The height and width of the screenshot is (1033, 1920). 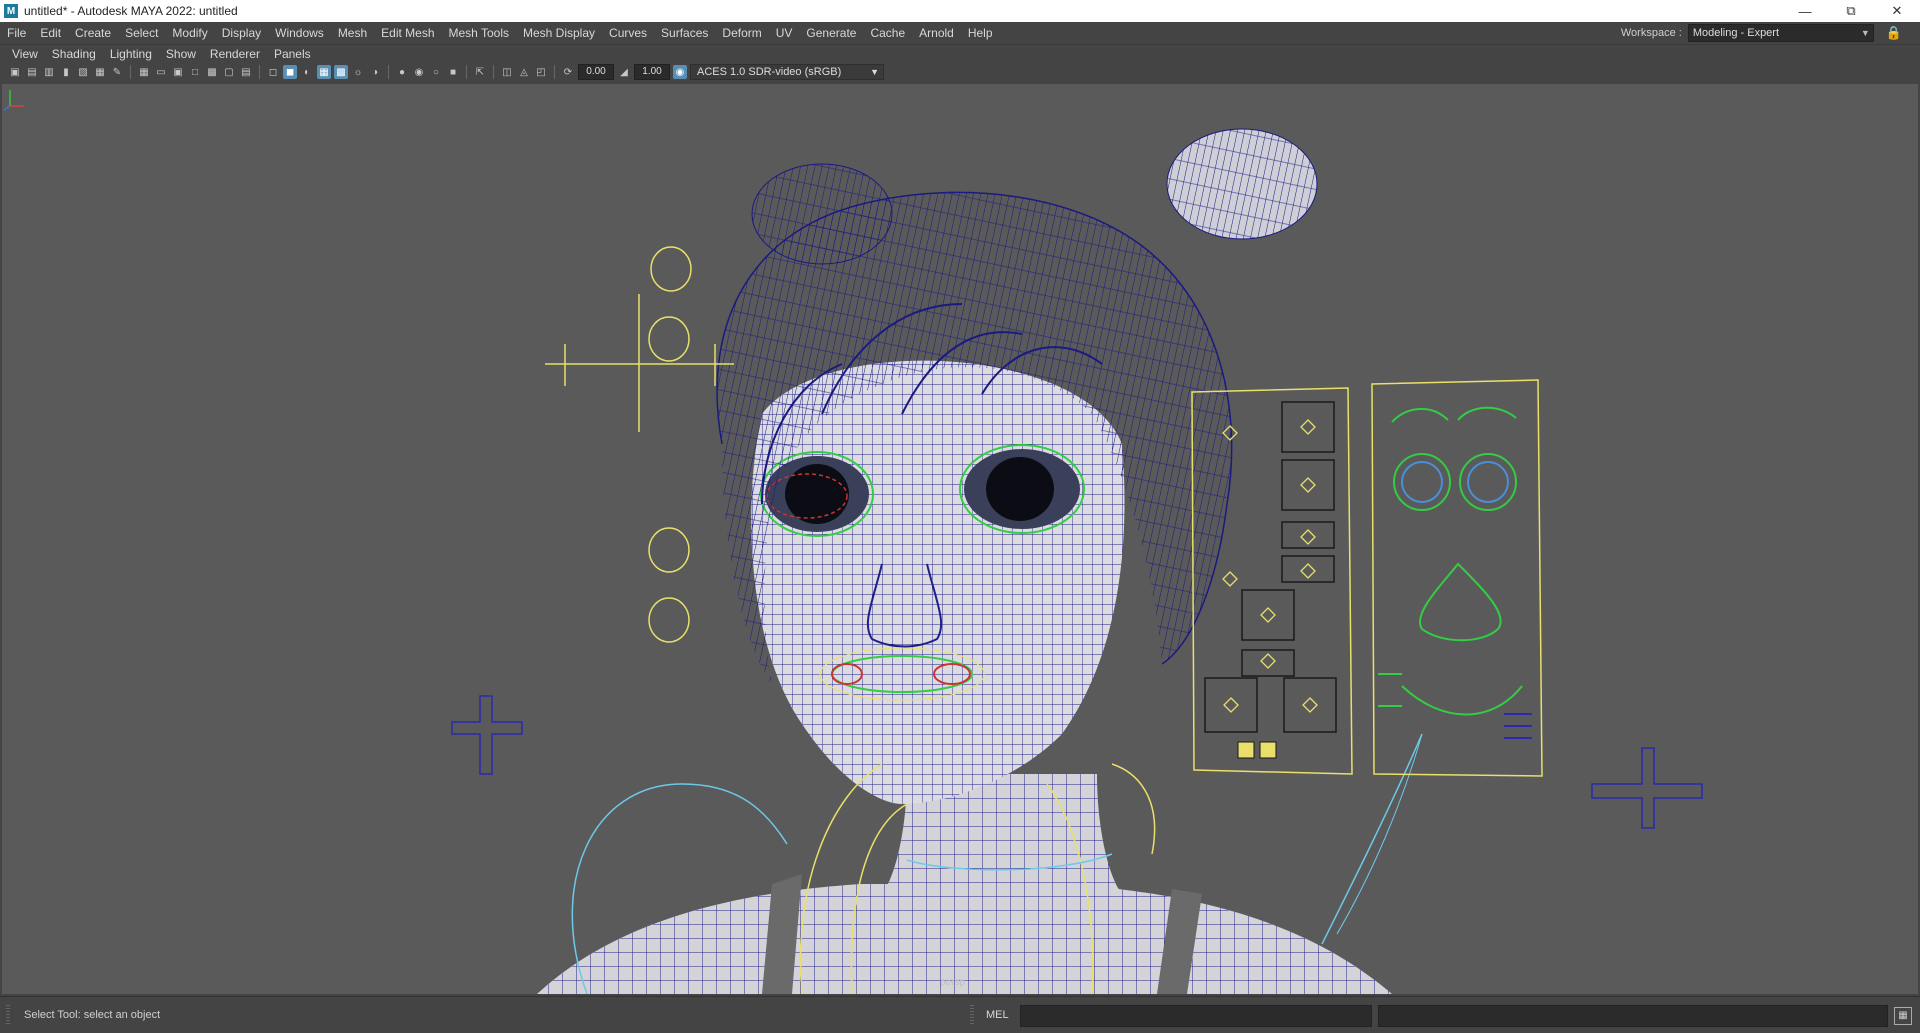 What do you see at coordinates (407, 33) in the screenshot?
I see `menu-edit-mesh: Edit Mesh` at bounding box center [407, 33].